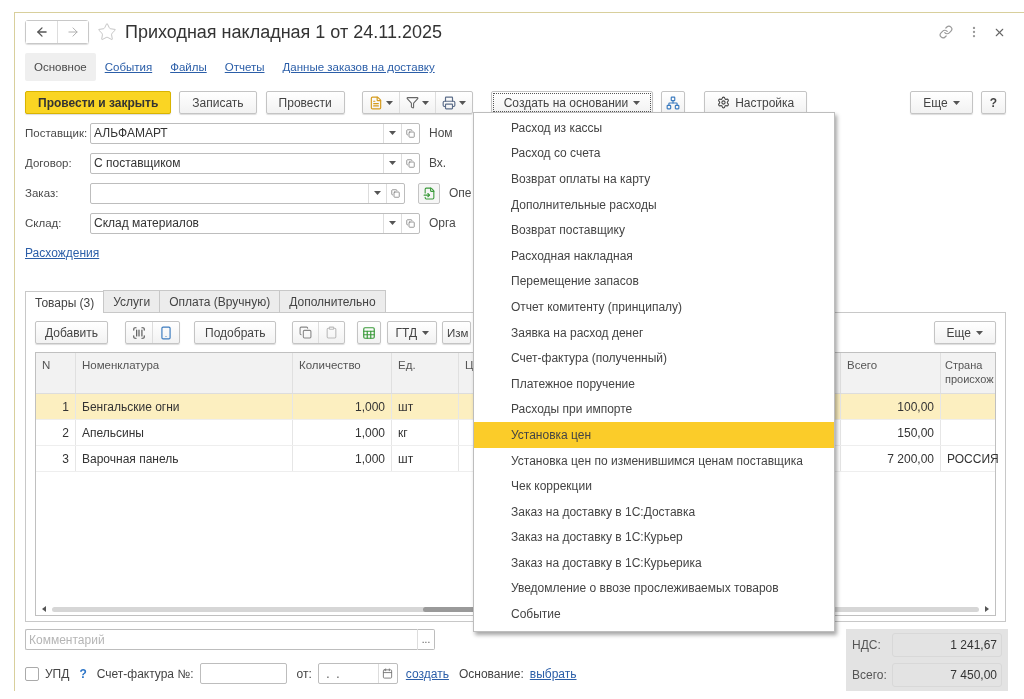 This screenshot has width=1024, height=699. Describe the element at coordinates (867, 645) in the screenshot. I see `total-label: НДС:` at that location.